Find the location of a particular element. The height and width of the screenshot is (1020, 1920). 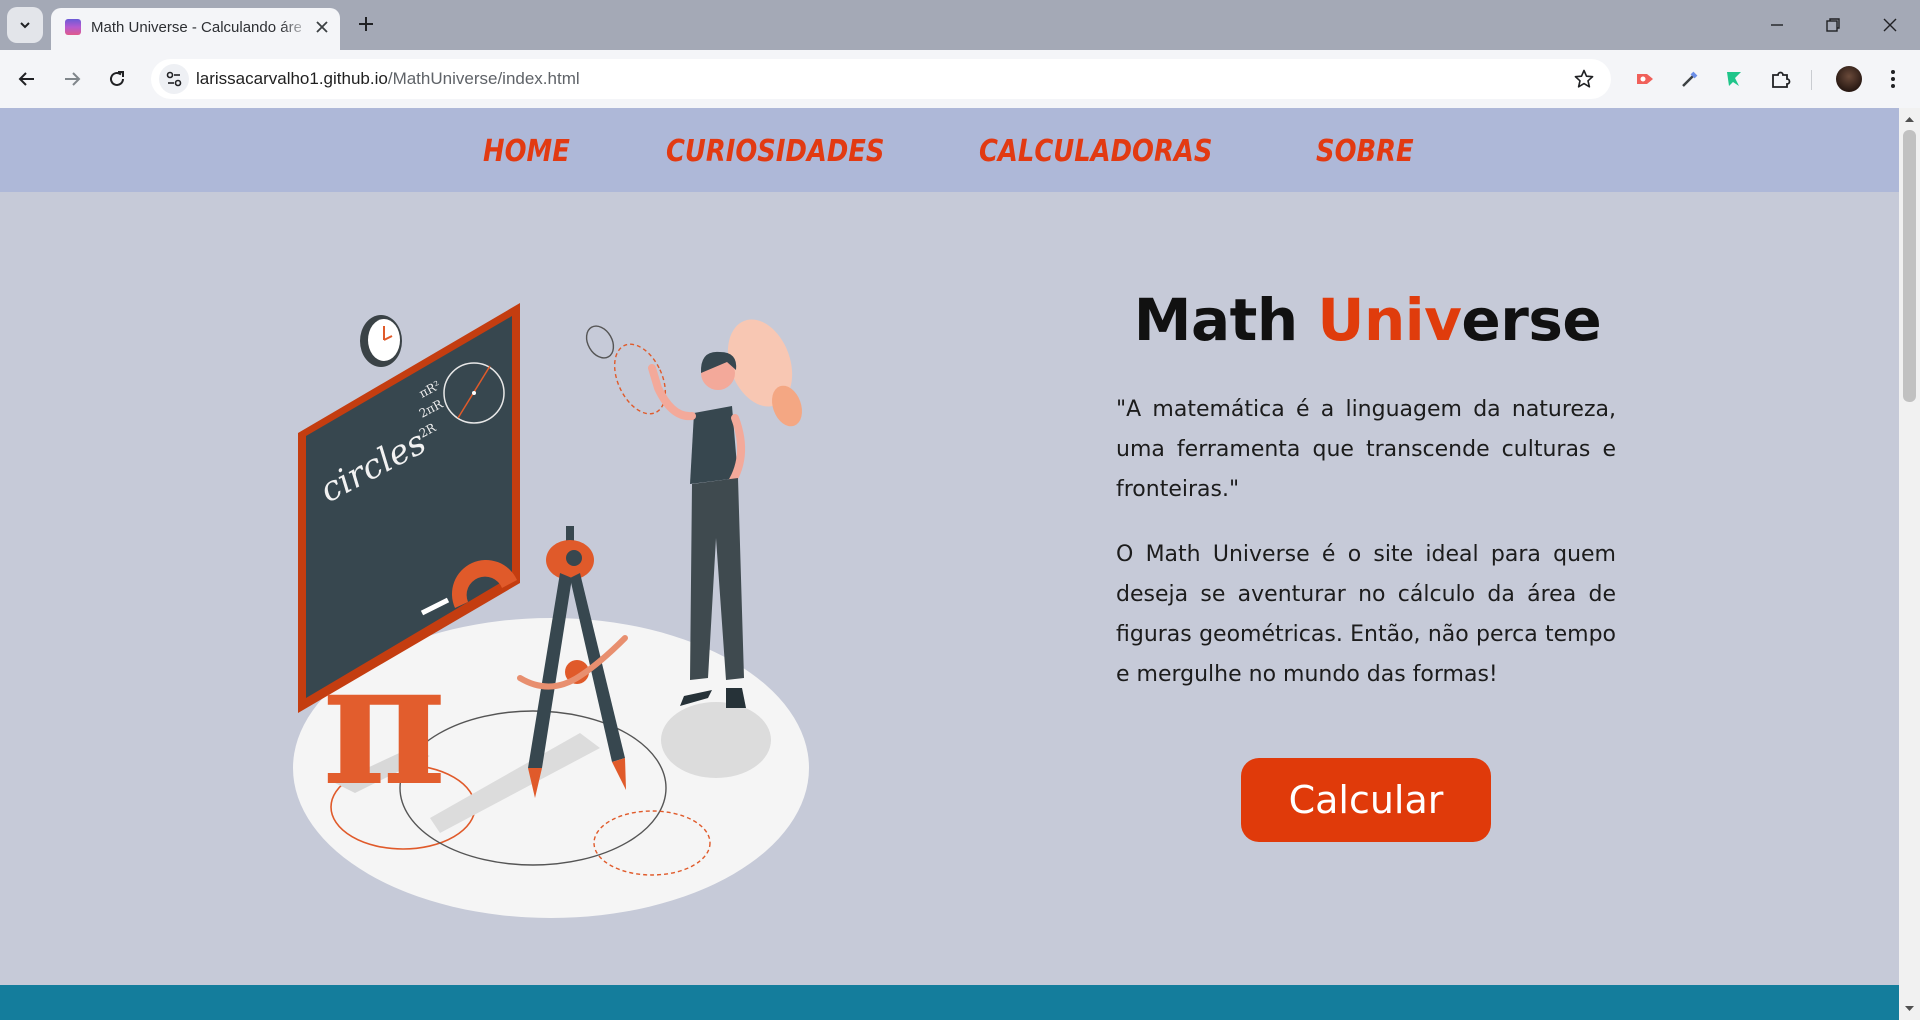

floating-small-circle is located at coordinates (600, 342).